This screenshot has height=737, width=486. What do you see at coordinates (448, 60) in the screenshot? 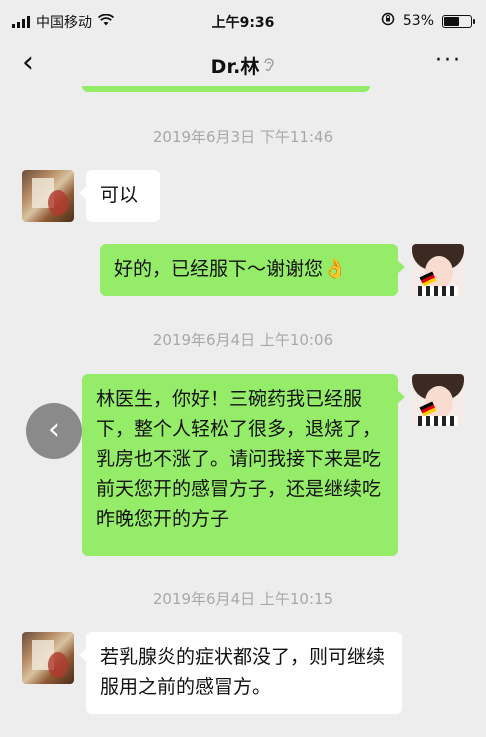
I see `more-options-button: ···` at bounding box center [448, 60].